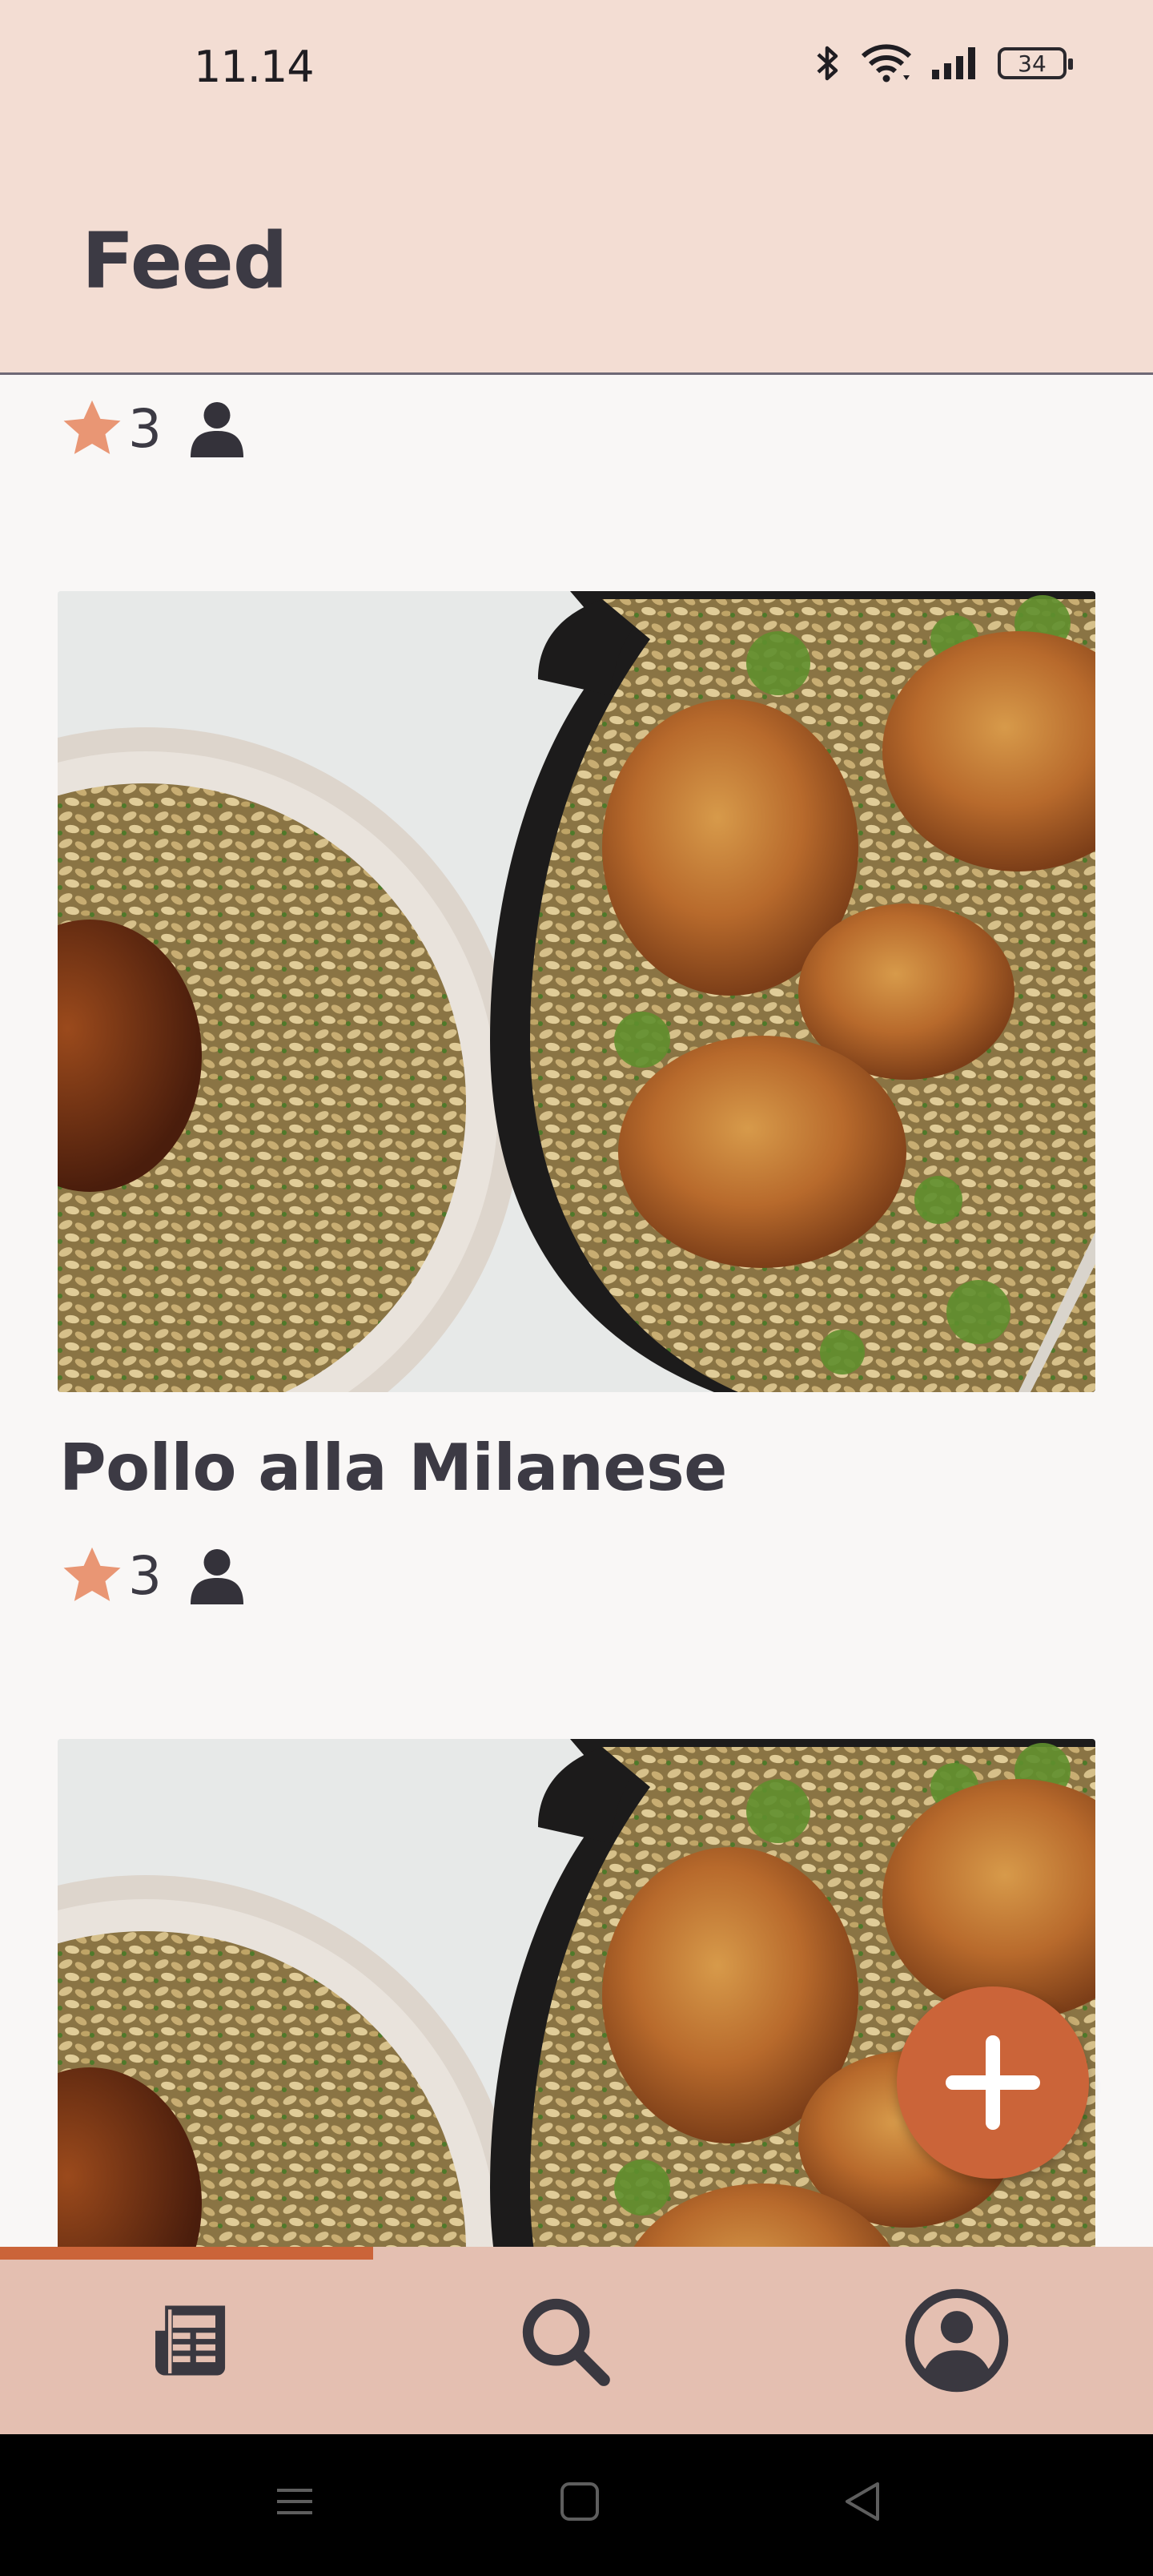  I want to click on battery-indicator: 34, so click(1036, 63).